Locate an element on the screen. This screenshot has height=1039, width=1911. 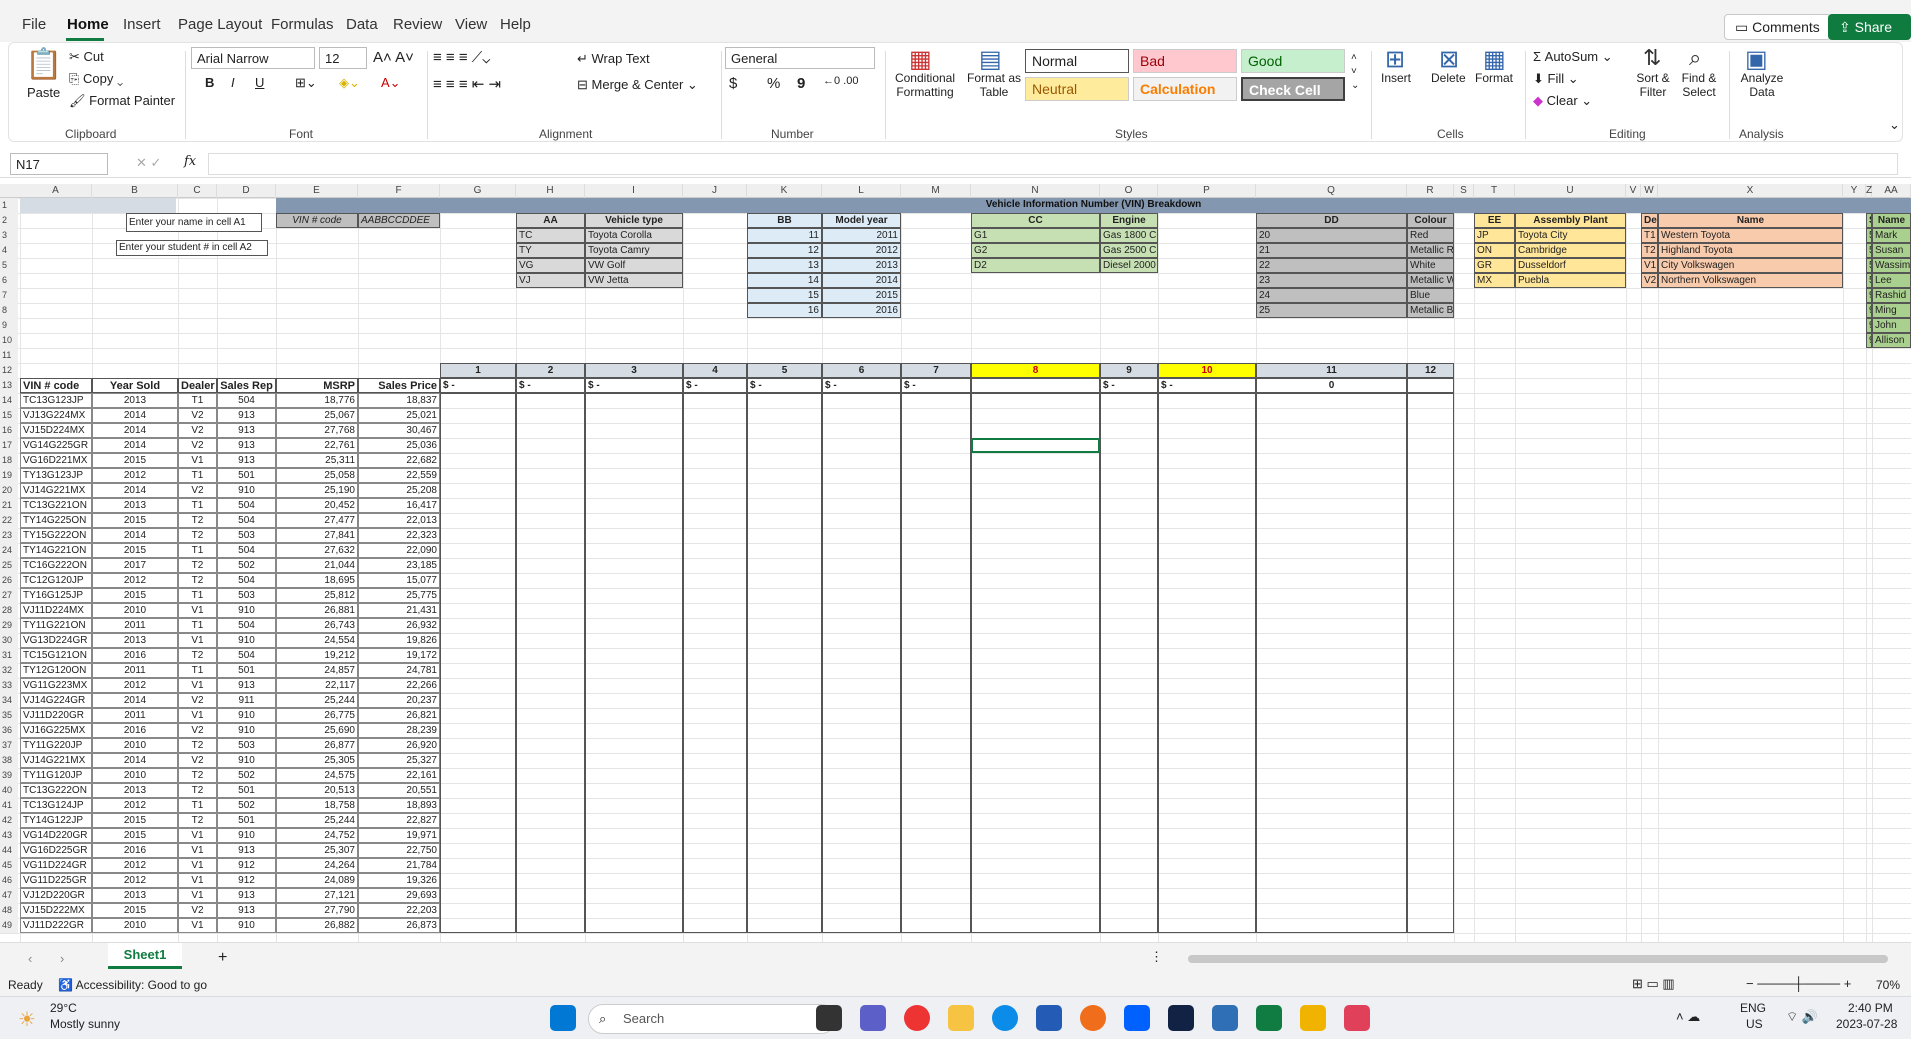
column-header: Q is located at coordinates (1331, 191).